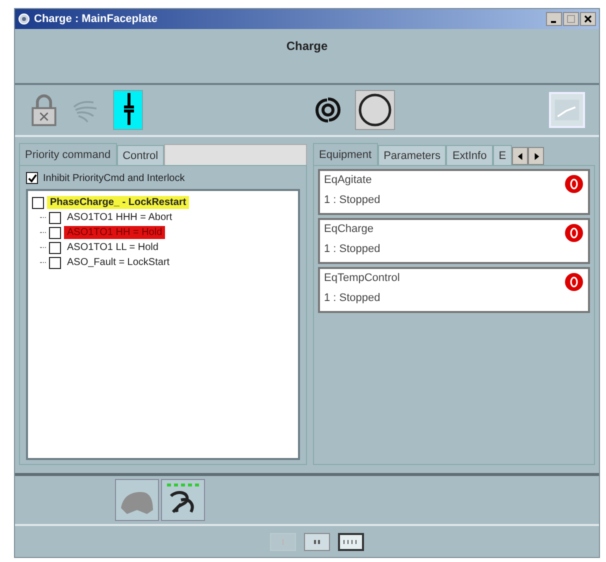 Image resolution: width=606 pixels, height=562 pixels. Describe the element at coordinates (348, 180) in the screenshot. I see `equipment-name: EqAgitate` at that location.